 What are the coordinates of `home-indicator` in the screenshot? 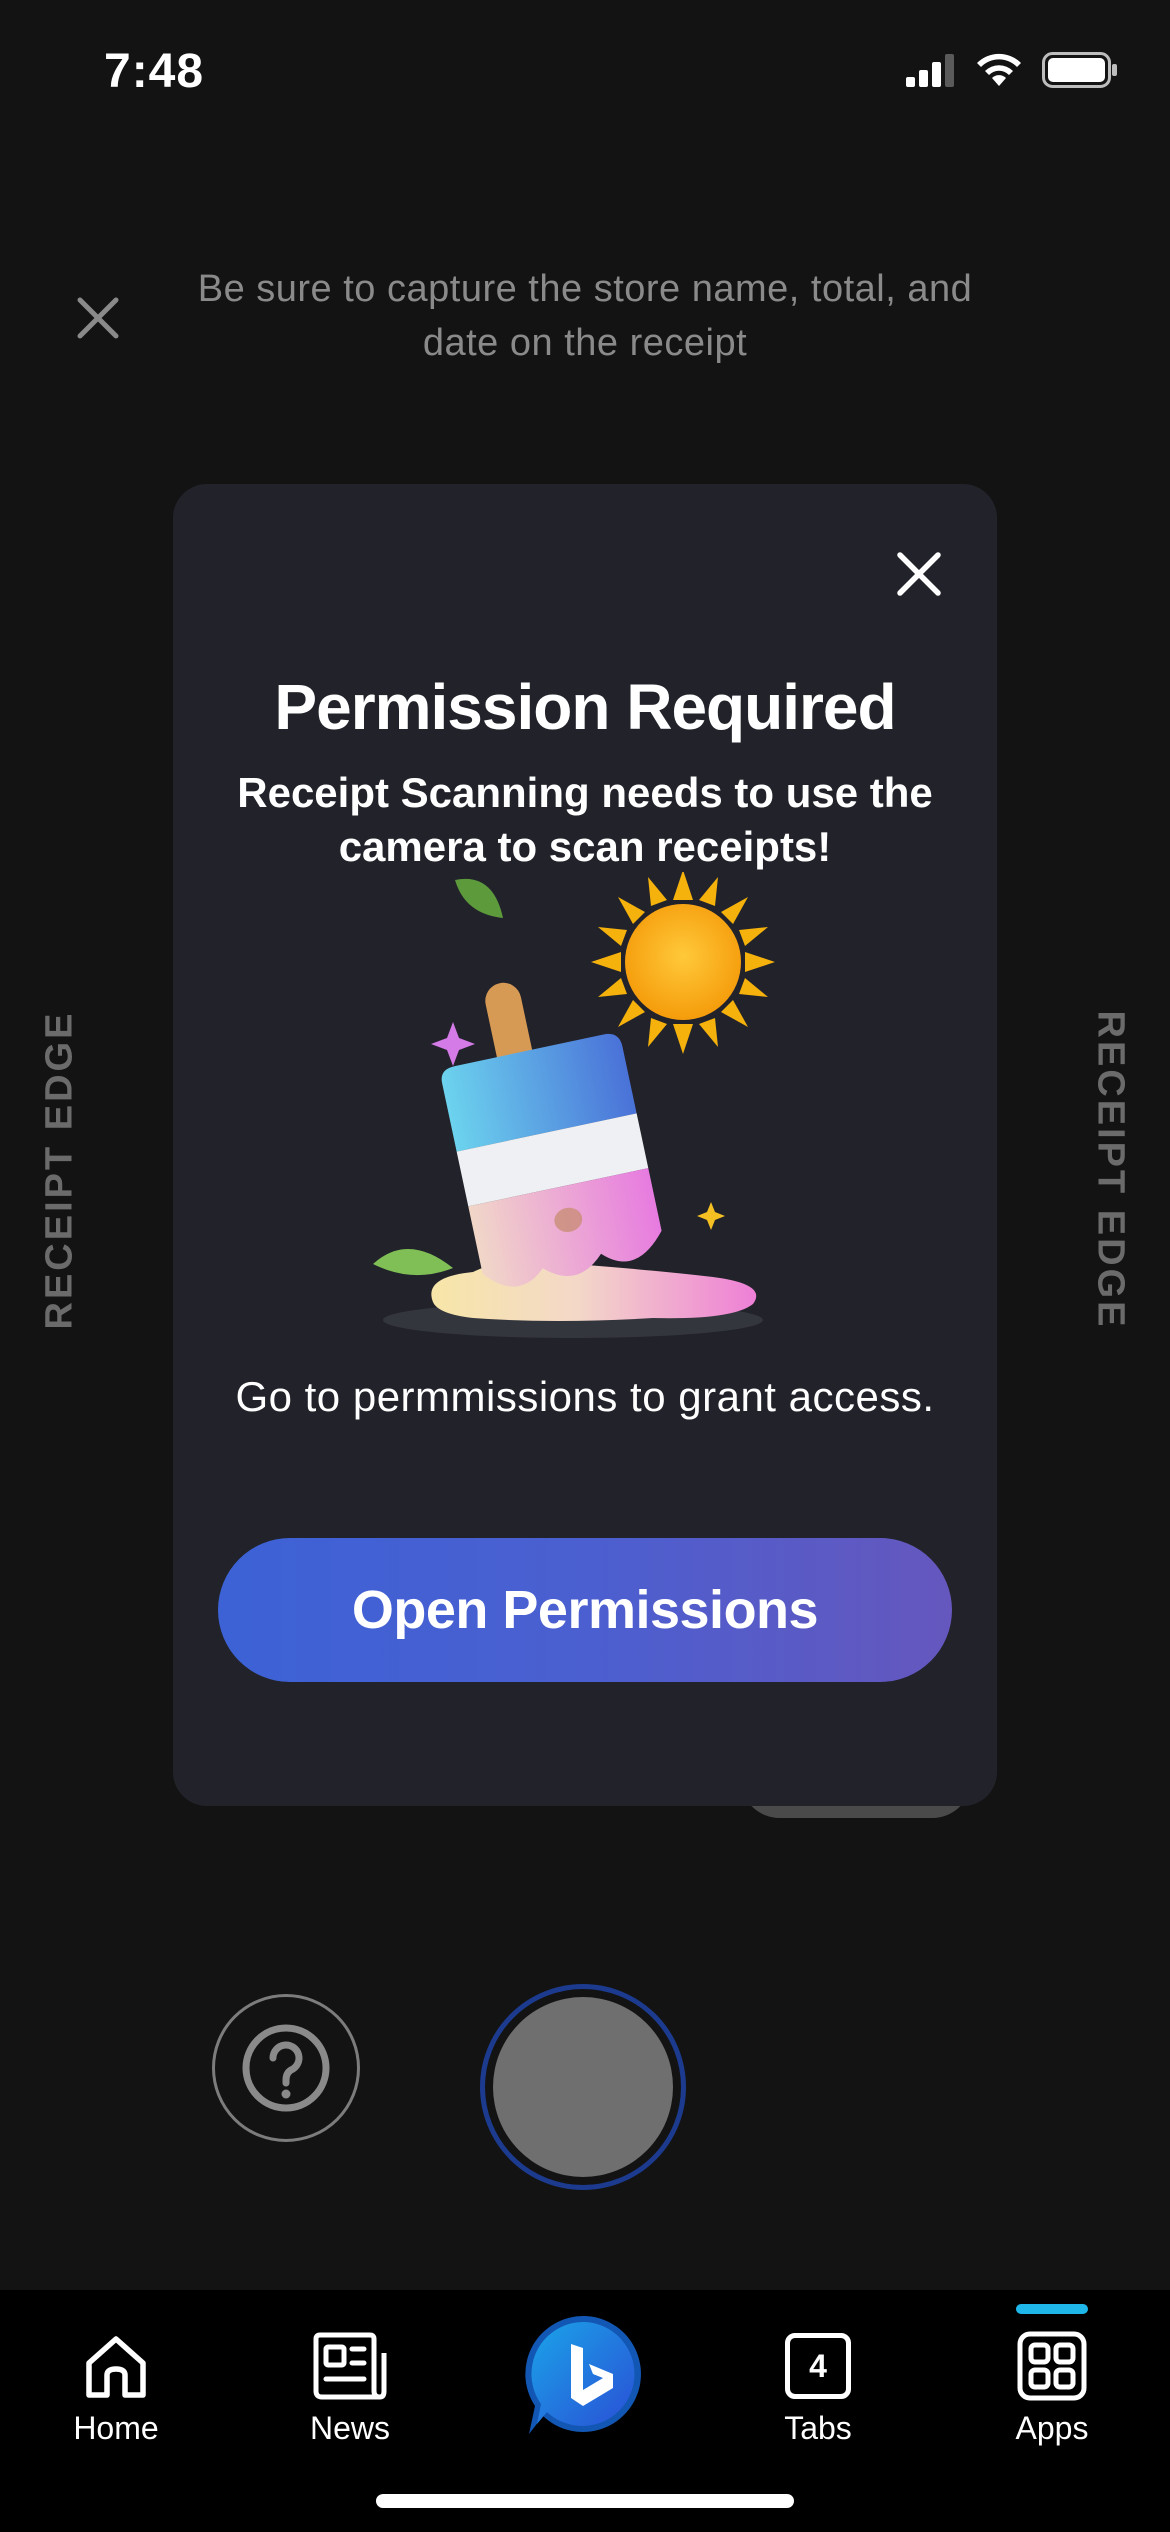 It's located at (585, 2501).